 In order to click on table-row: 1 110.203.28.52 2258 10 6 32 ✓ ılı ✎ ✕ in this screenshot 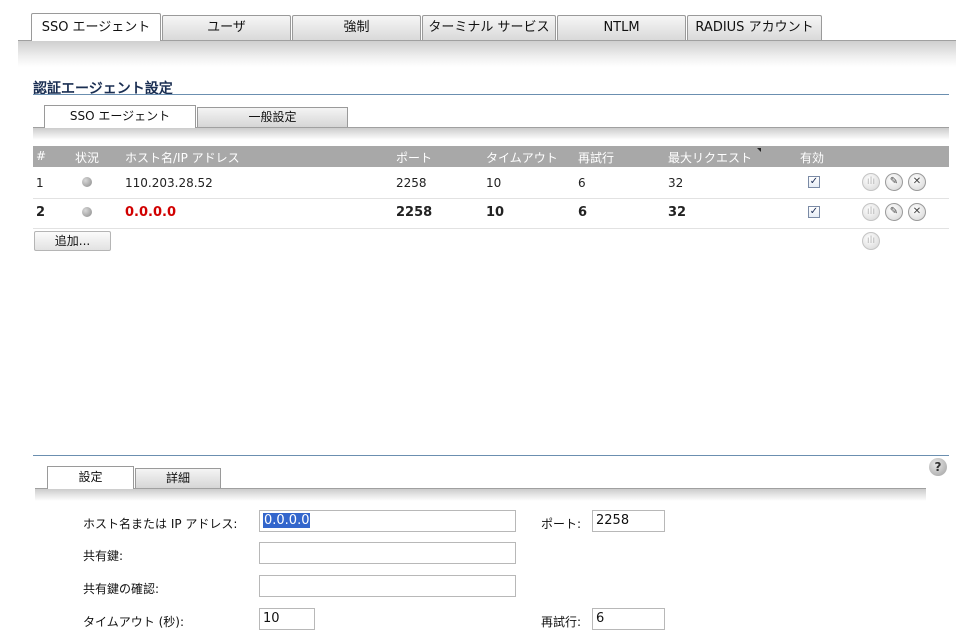, I will do `click(491, 183)`.